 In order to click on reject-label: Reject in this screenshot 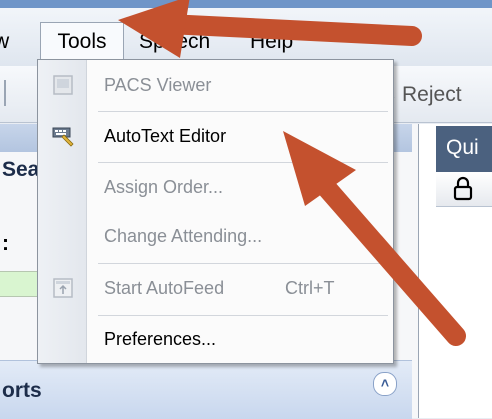, I will do `click(432, 94)`.